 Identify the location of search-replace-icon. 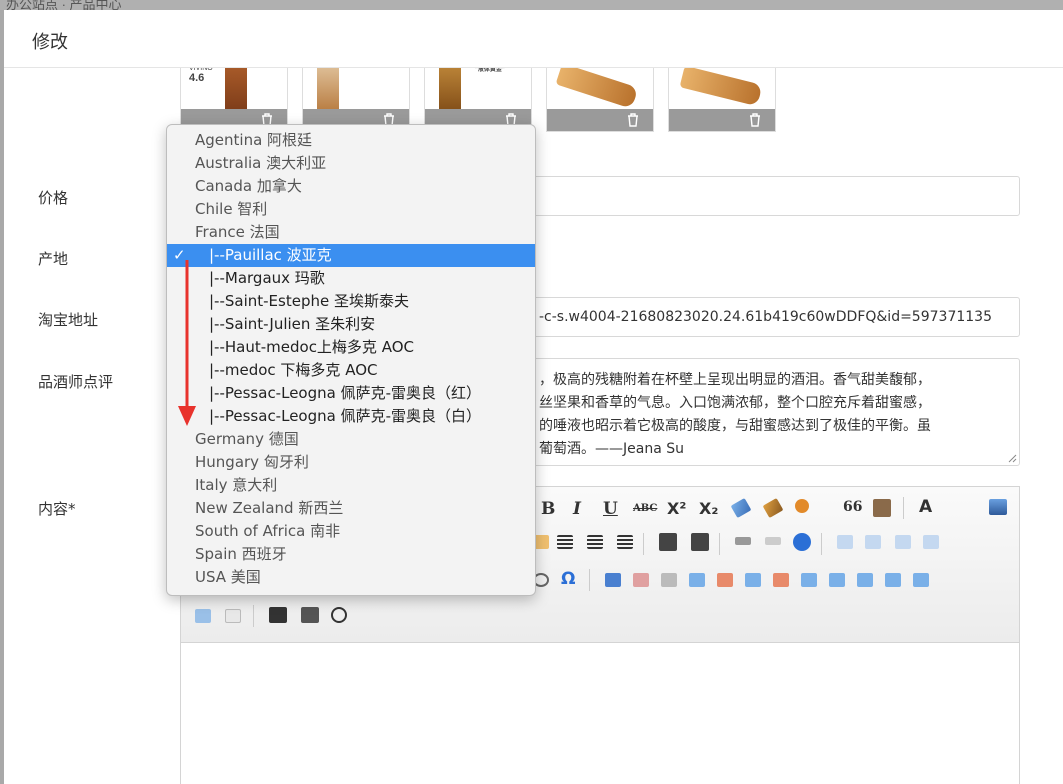
(278, 615).